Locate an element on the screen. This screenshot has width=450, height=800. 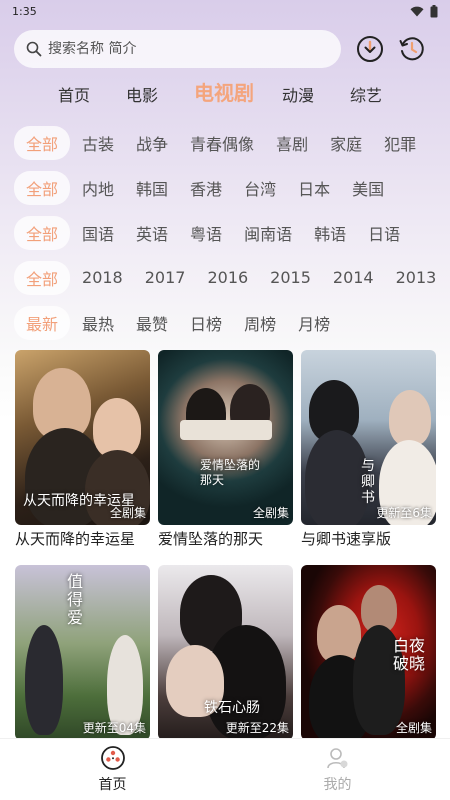
search-input is located at coordinates (178, 49).